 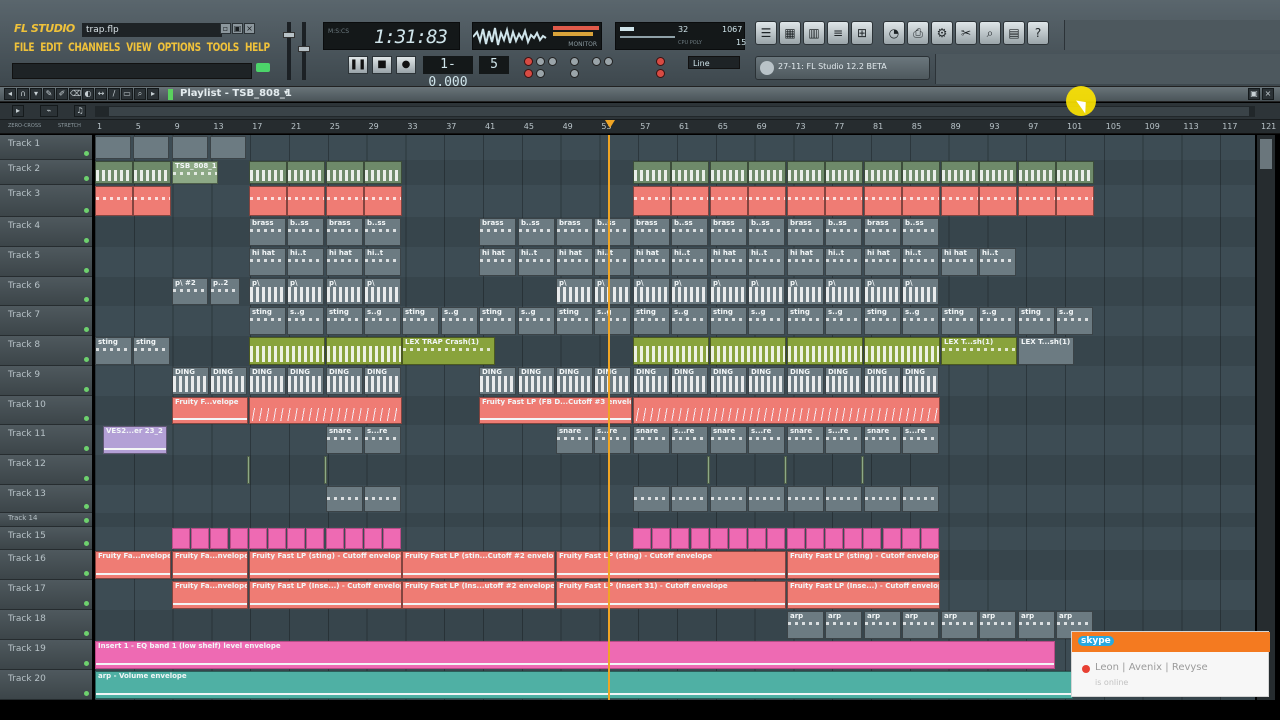 What do you see at coordinates (574, 61) in the screenshot?
I see `step-edit-icon` at bounding box center [574, 61].